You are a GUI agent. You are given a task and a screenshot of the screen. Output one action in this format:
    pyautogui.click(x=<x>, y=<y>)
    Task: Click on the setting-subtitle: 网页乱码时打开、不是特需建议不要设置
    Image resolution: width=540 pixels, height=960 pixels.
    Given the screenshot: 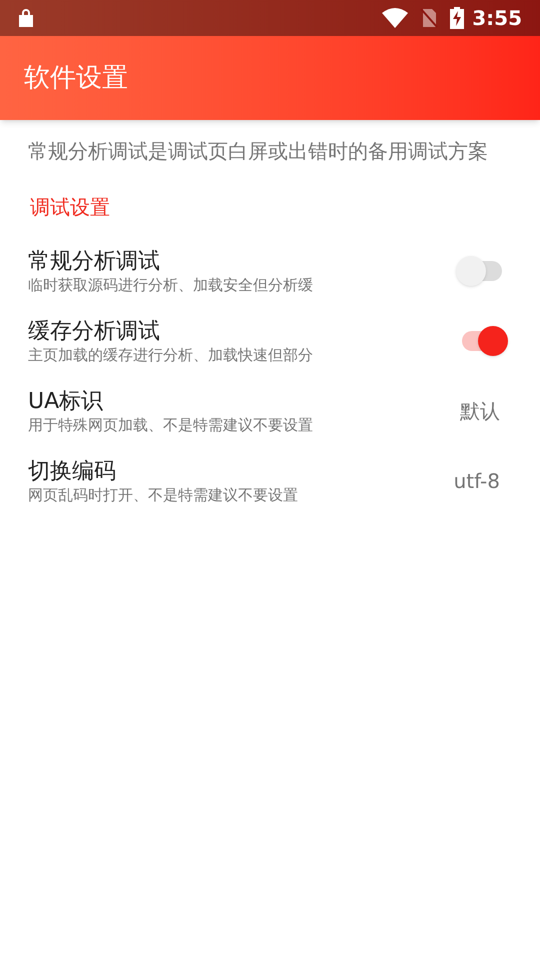 What is the action you would take?
    pyautogui.click(x=163, y=495)
    